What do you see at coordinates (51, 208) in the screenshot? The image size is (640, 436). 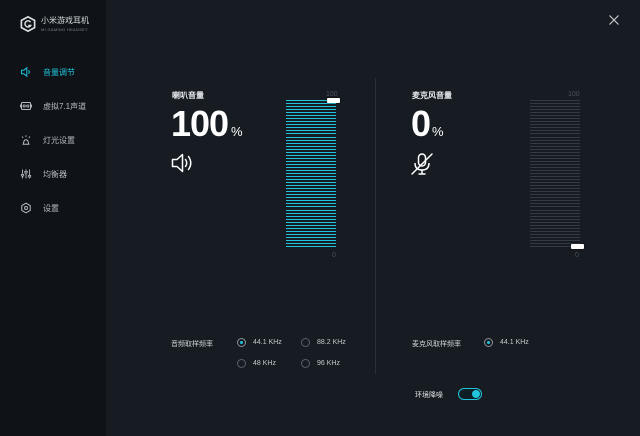 I see `nav-label: 设置` at bounding box center [51, 208].